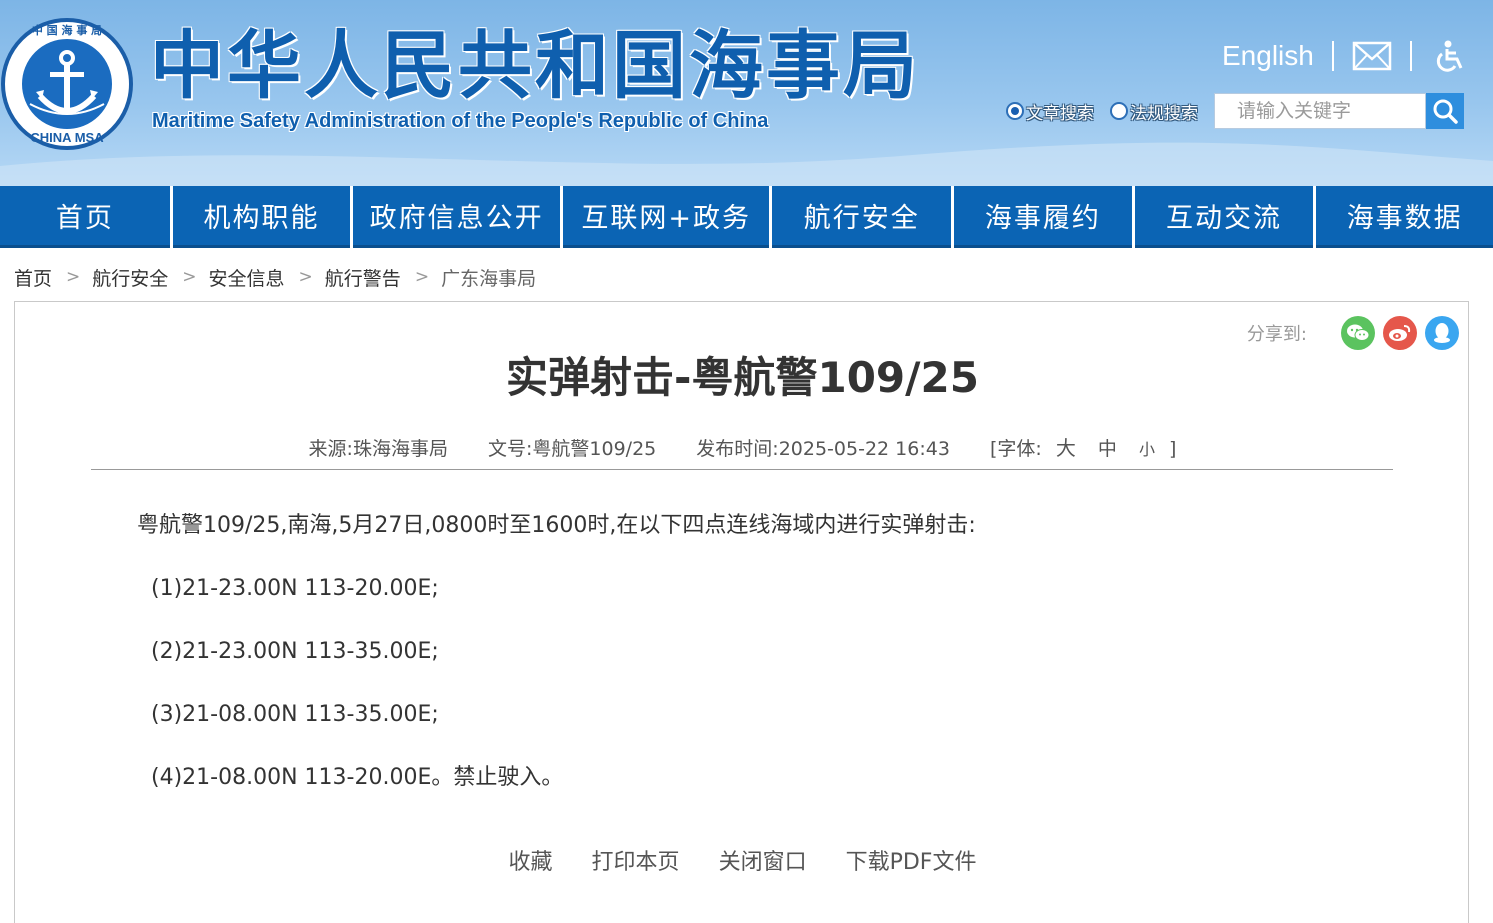 The width and height of the screenshot is (1493, 923). Describe the element at coordinates (1372, 56) in the screenshot. I see `mail-icon` at that location.